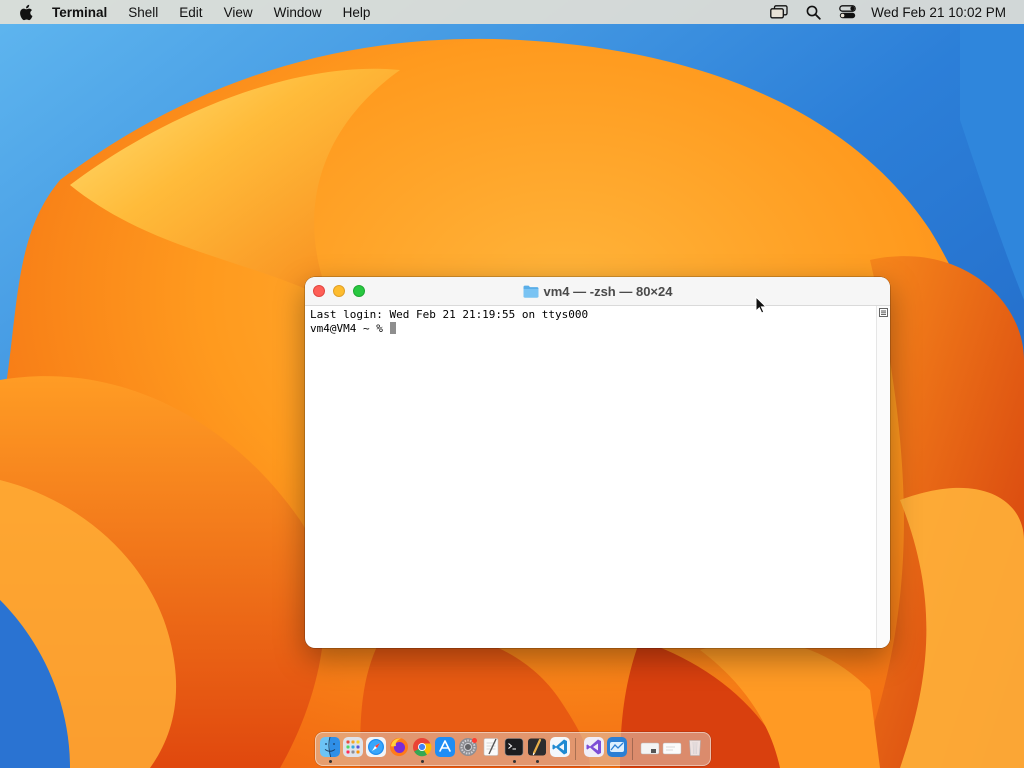 Image resolution: width=1024 pixels, height=768 pixels. Describe the element at coordinates (445, 747) in the screenshot. I see `app-store-icon` at that location.